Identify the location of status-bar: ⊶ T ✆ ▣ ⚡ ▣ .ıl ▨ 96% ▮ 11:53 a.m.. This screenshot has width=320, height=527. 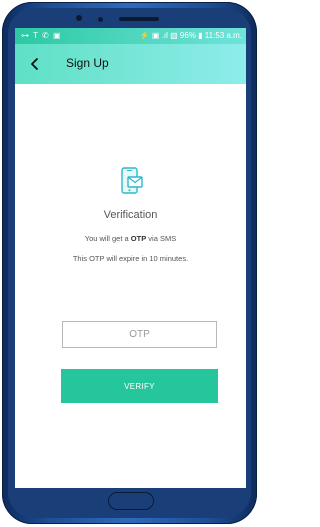
(130, 36).